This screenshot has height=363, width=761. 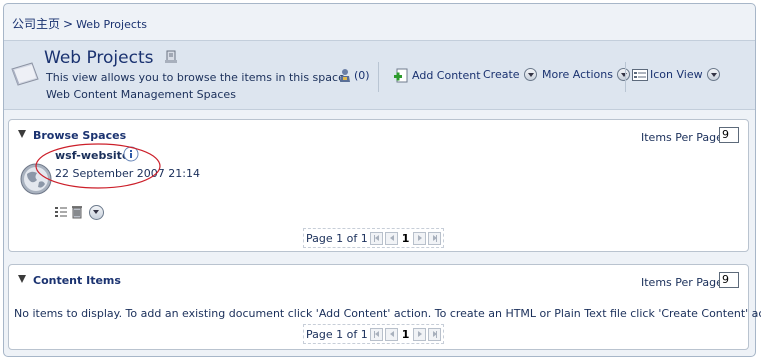 What do you see at coordinates (99, 58) in the screenshot?
I see `page-title: Web Projects` at bounding box center [99, 58].